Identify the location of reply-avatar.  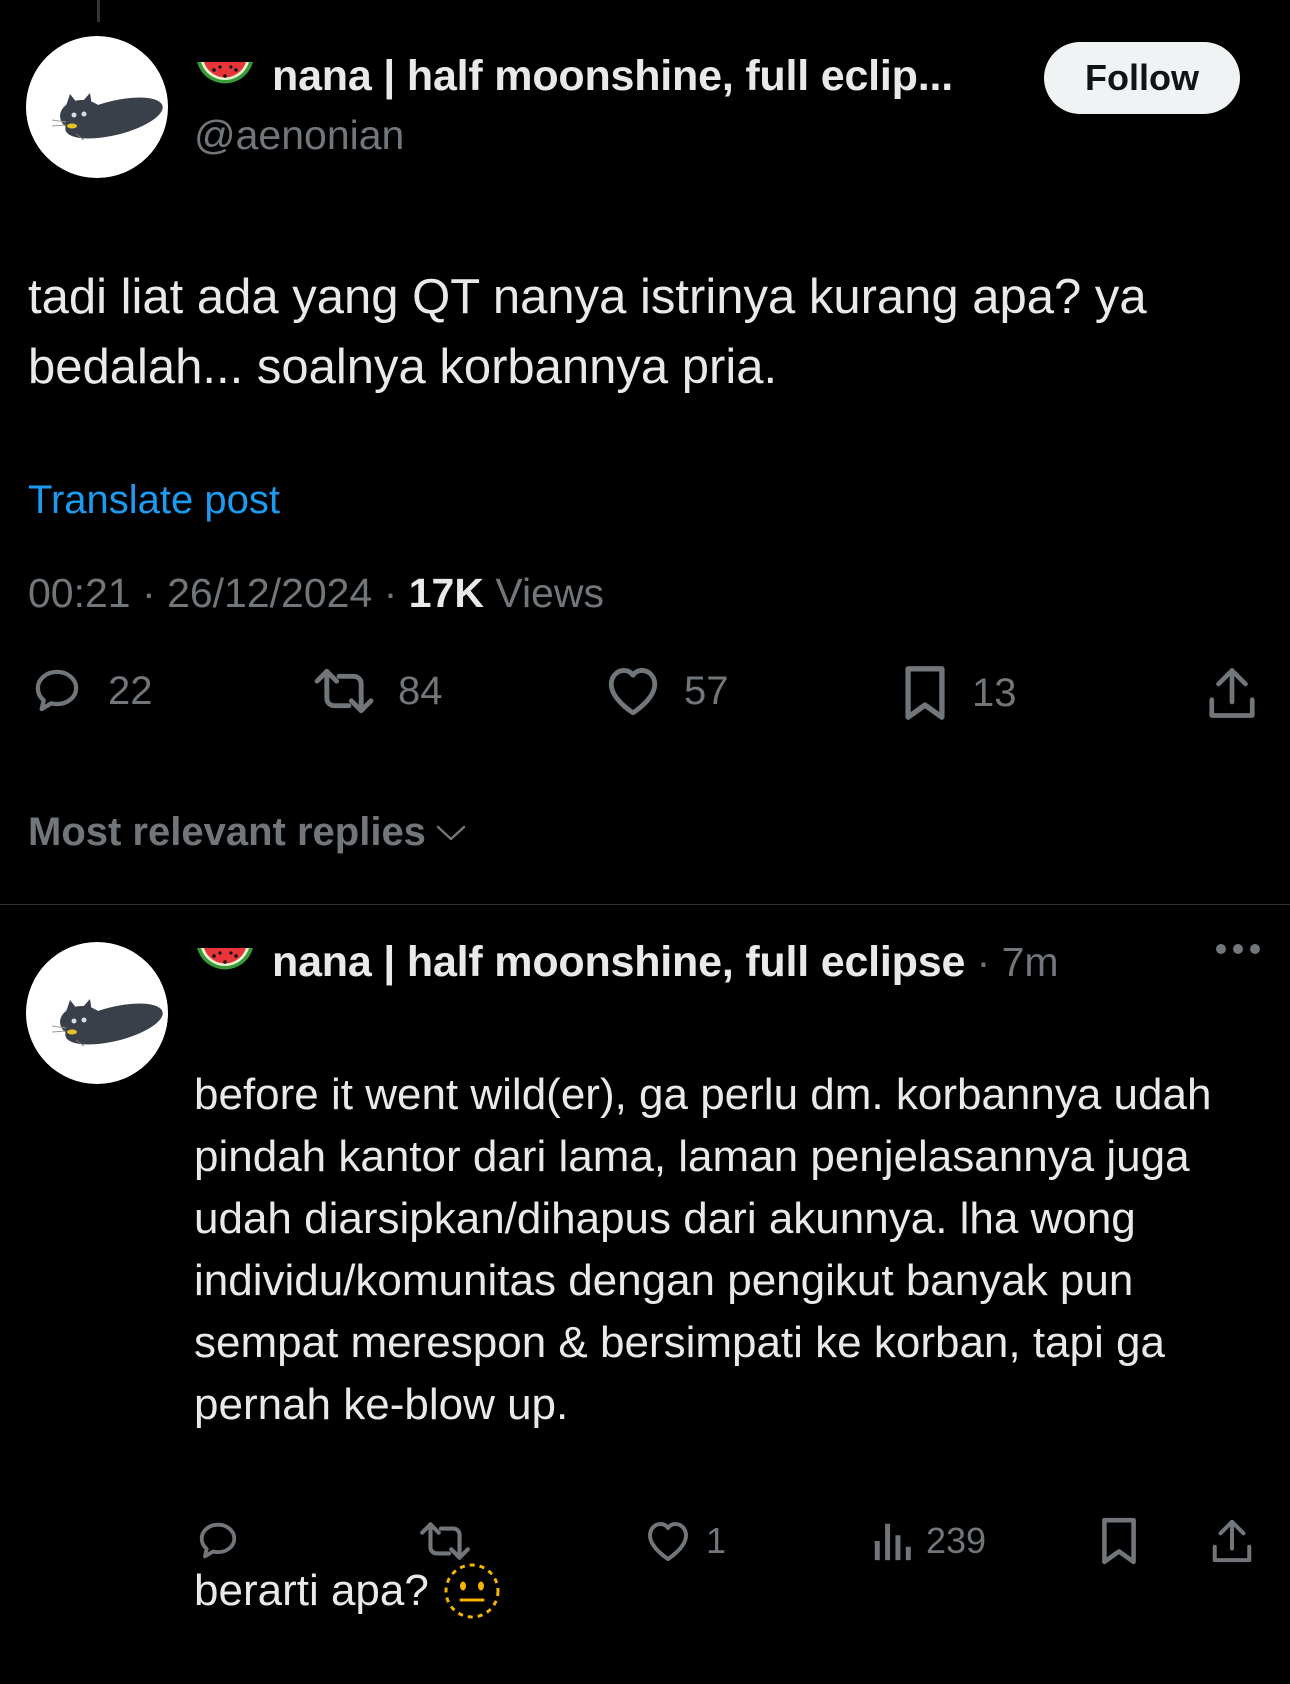
(97, 1013).